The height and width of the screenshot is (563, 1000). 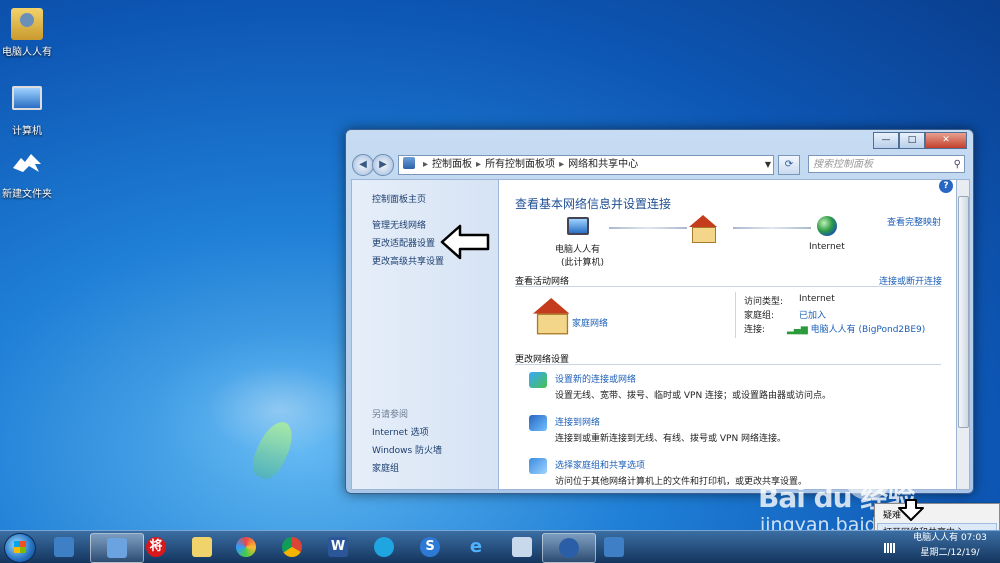 What do you see at coordinates (890, 548) in the screenshot?
I see `network-tray-icon` at bounding box center [890, 548].